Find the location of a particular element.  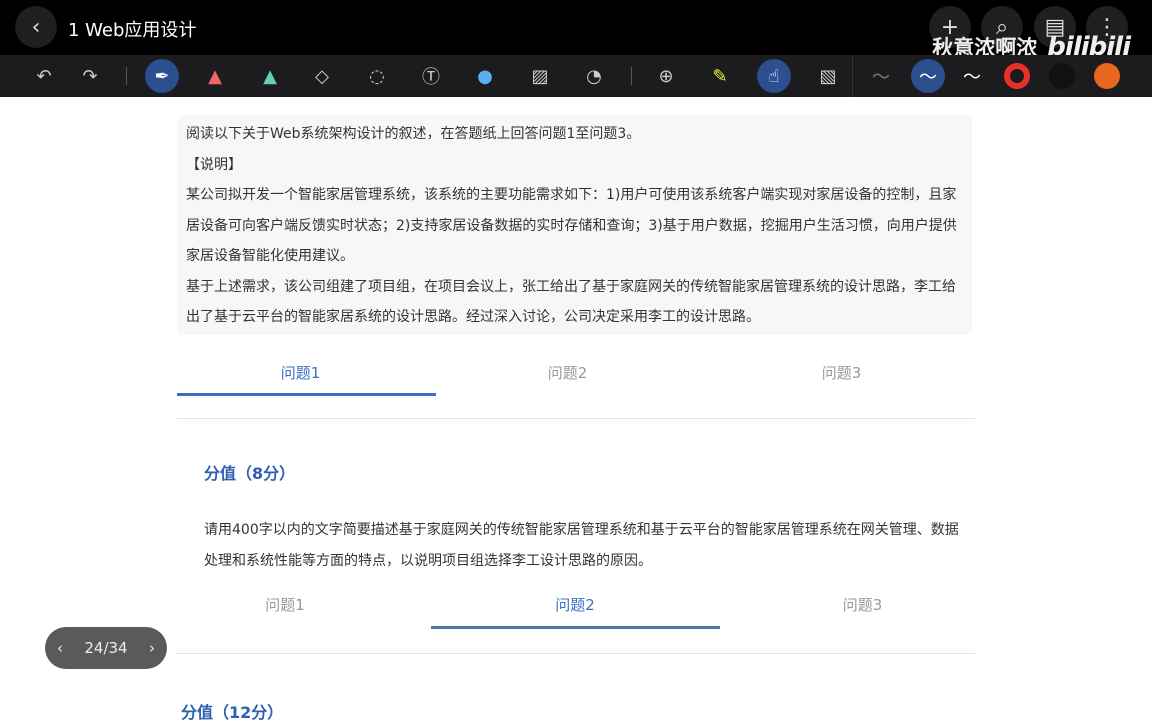

top-bar: ‹ 1 Web应用设计 + ⌕ ▤ ⋮ 秋意浓啊浓 bilibili is located at coordinates (576, 31).